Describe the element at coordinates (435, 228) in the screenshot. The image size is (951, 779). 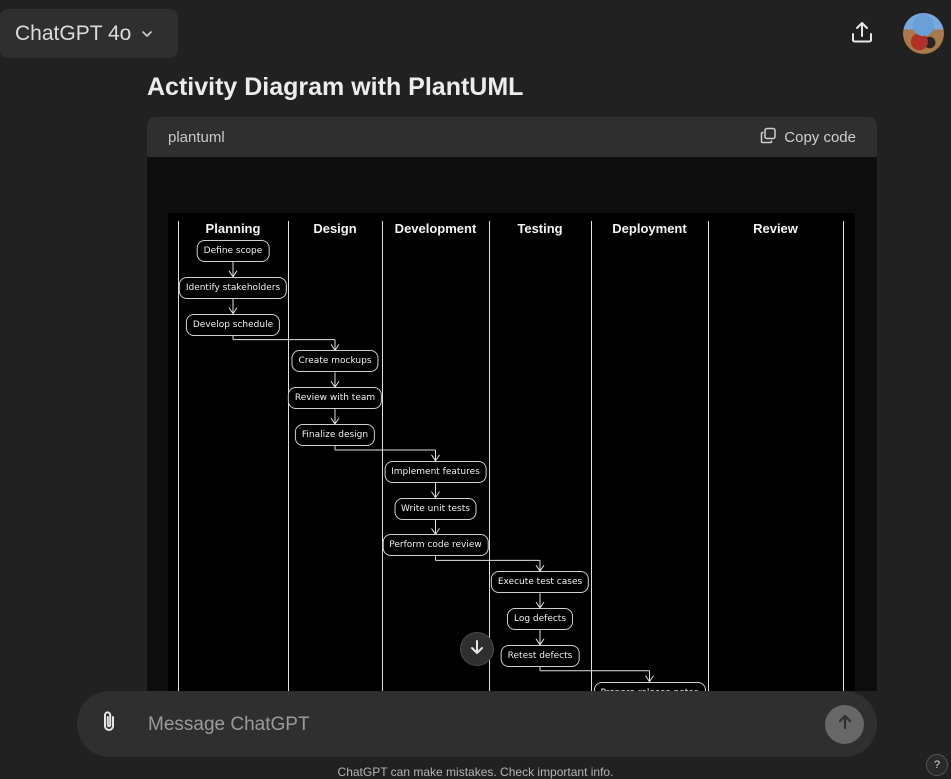
I see `swimlane-title: Development` at that location.